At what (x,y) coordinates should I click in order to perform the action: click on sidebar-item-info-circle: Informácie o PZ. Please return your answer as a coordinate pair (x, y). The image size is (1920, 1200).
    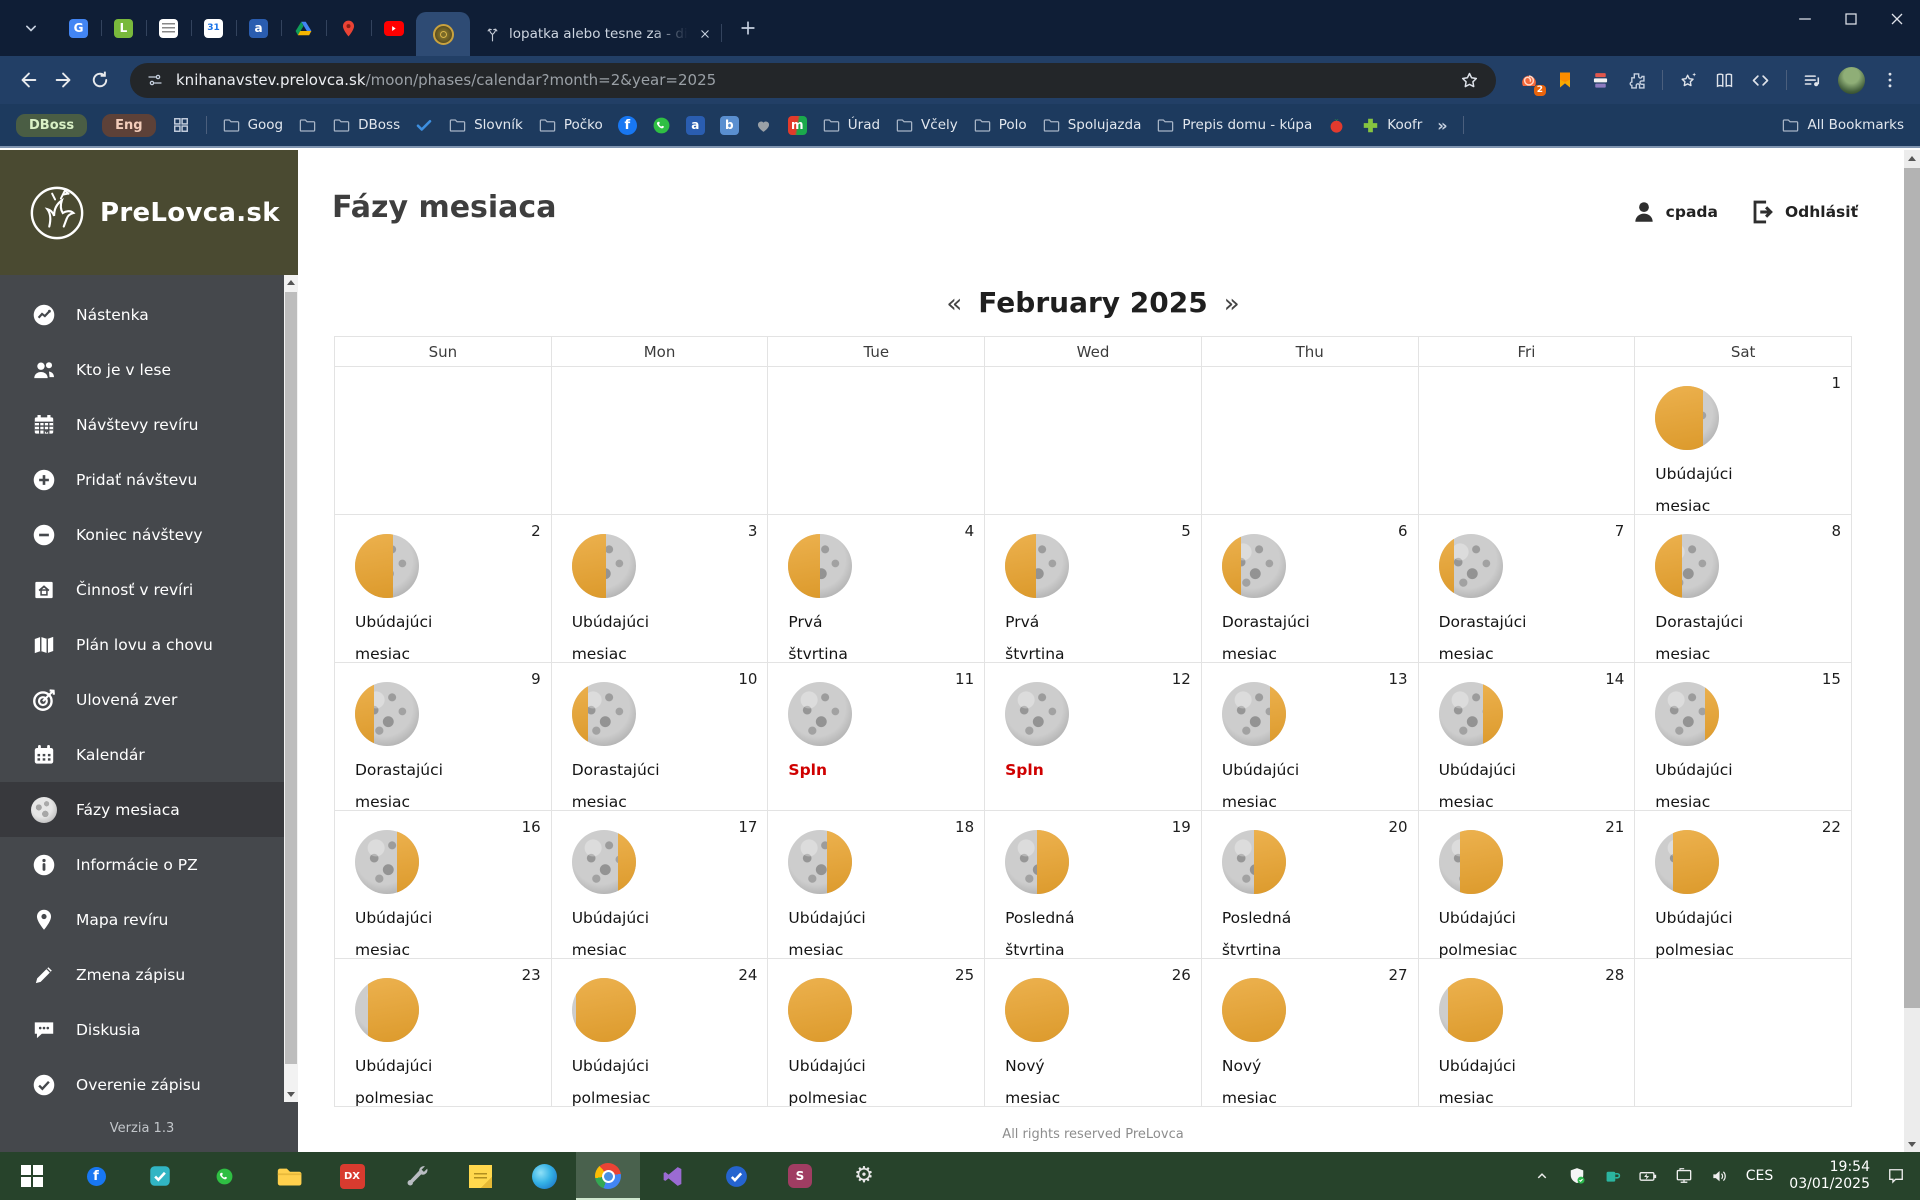
    Looking at the image, I should click on (142, 864).